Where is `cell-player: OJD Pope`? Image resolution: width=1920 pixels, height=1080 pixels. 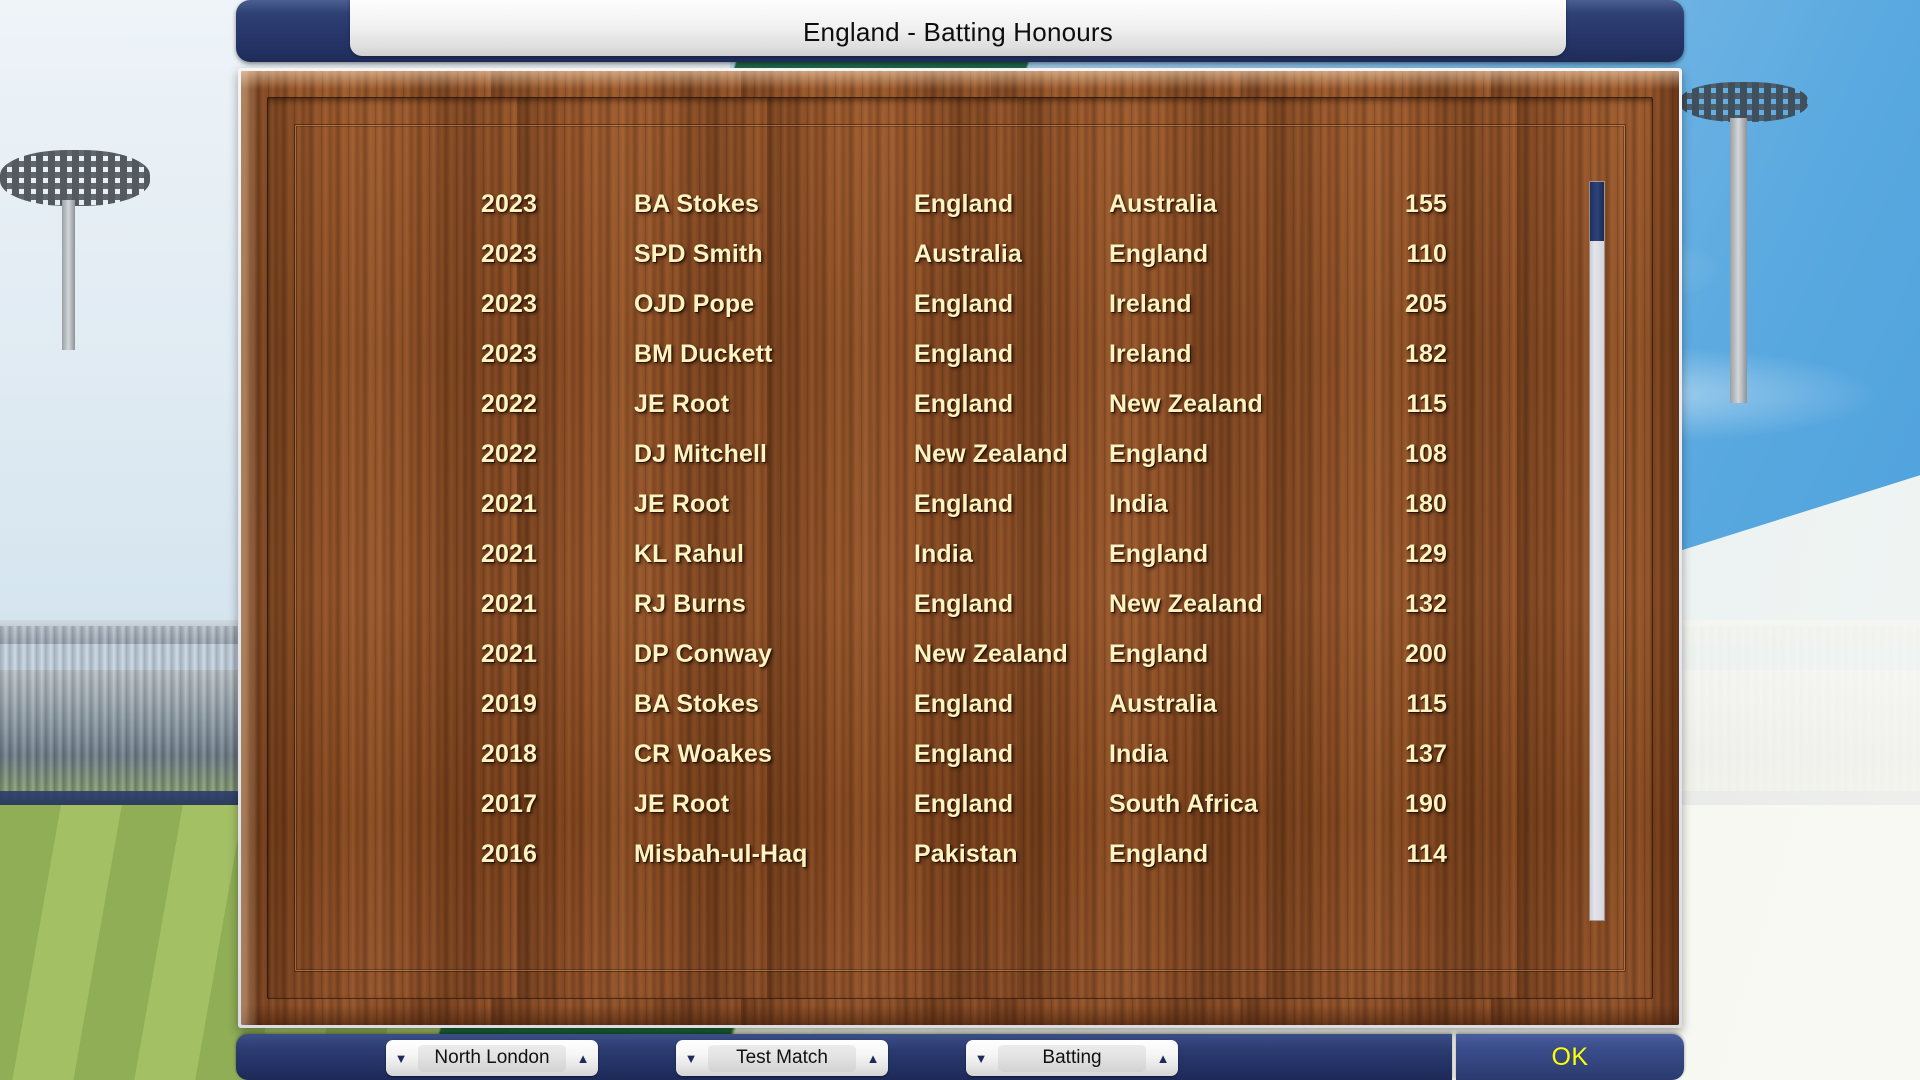
cell-player: OJD Pope is located at coordinates (694, 303).